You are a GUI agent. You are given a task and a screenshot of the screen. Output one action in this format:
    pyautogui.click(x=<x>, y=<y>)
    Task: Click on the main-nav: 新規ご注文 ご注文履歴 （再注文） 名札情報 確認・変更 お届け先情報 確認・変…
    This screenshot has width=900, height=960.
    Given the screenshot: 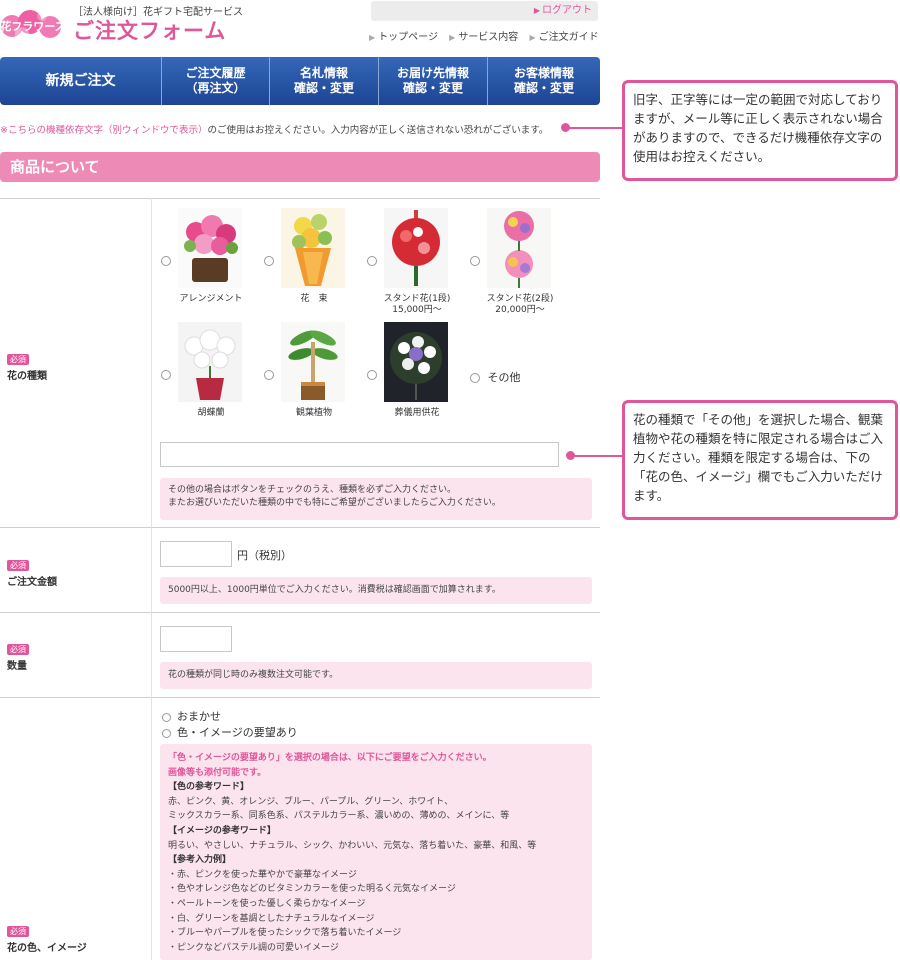 What is the action you would take?
    pyautogui.click(x=300, y=81)
    